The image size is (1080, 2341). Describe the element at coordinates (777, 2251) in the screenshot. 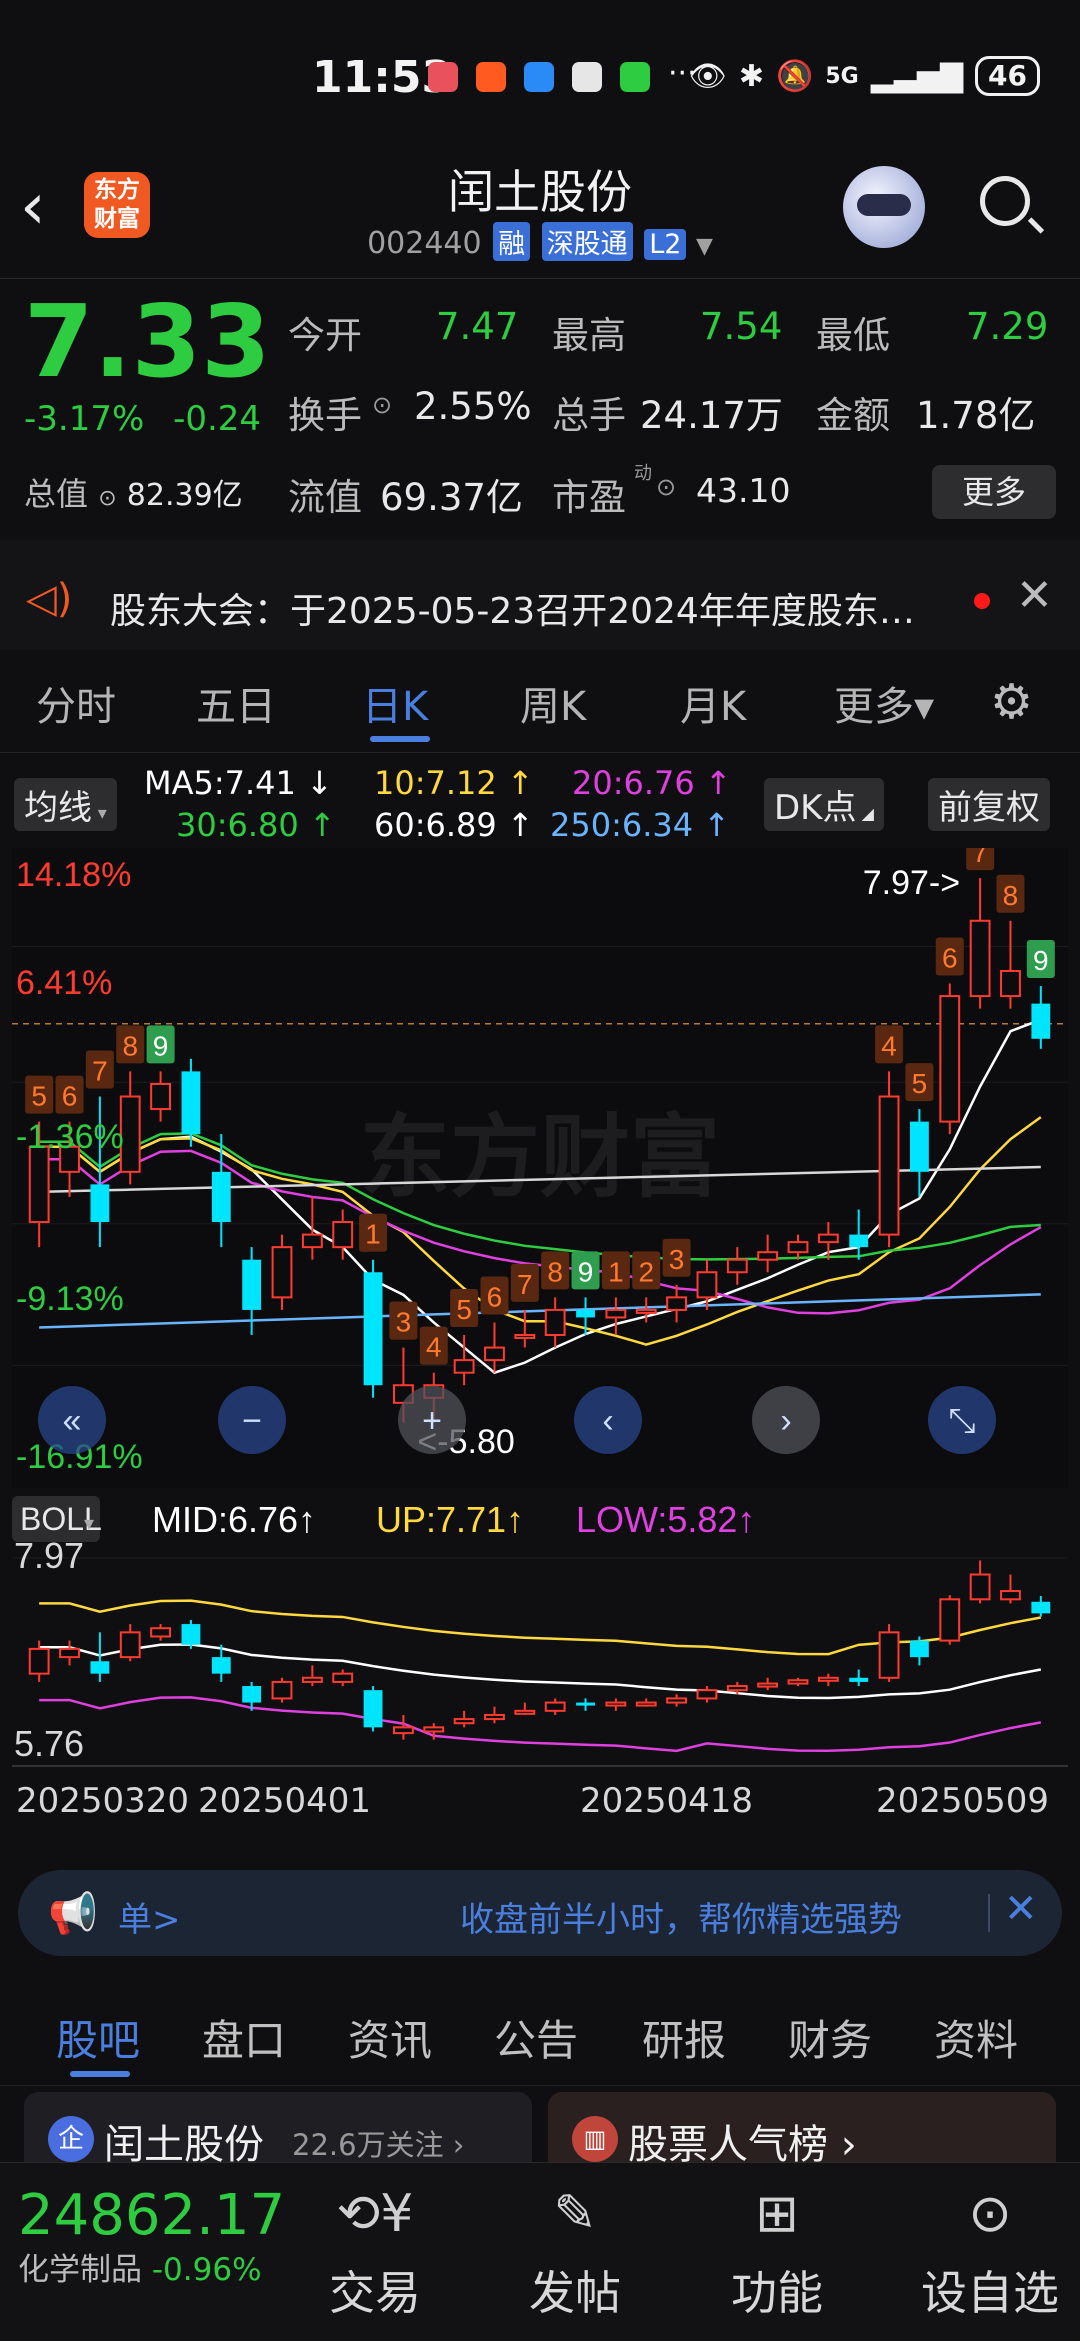

I see `functions-button: ⊞ 功能` at that location.